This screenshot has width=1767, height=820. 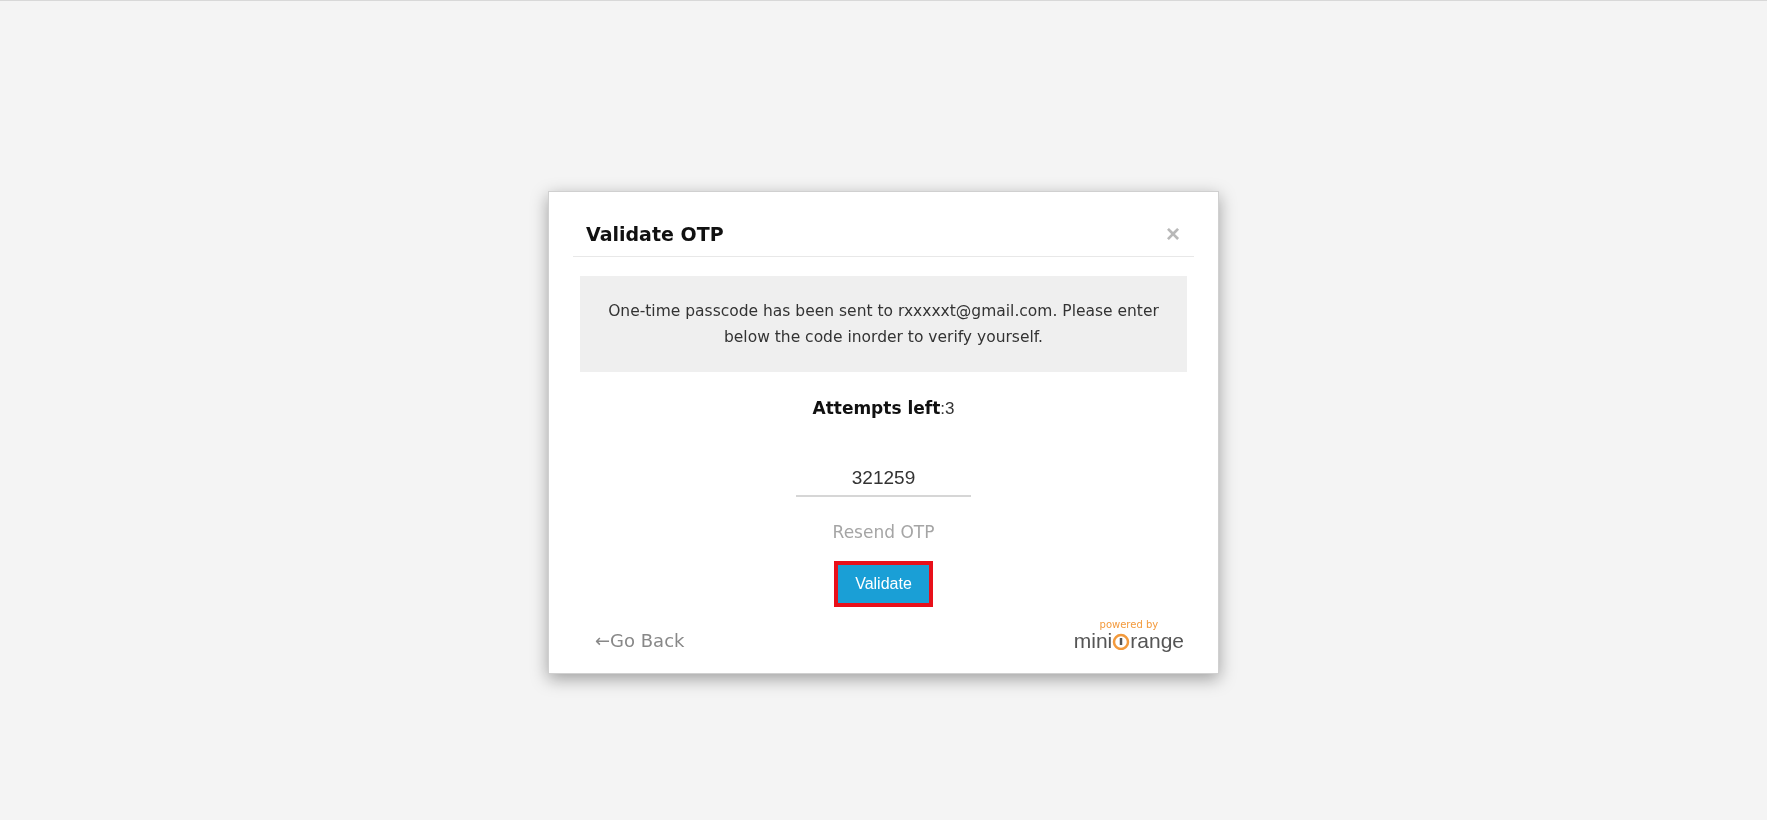 What do you see at coordinates (1157, 640) in the screenshot?
I see `logo-text: range` at bounding box center [1157, 640].